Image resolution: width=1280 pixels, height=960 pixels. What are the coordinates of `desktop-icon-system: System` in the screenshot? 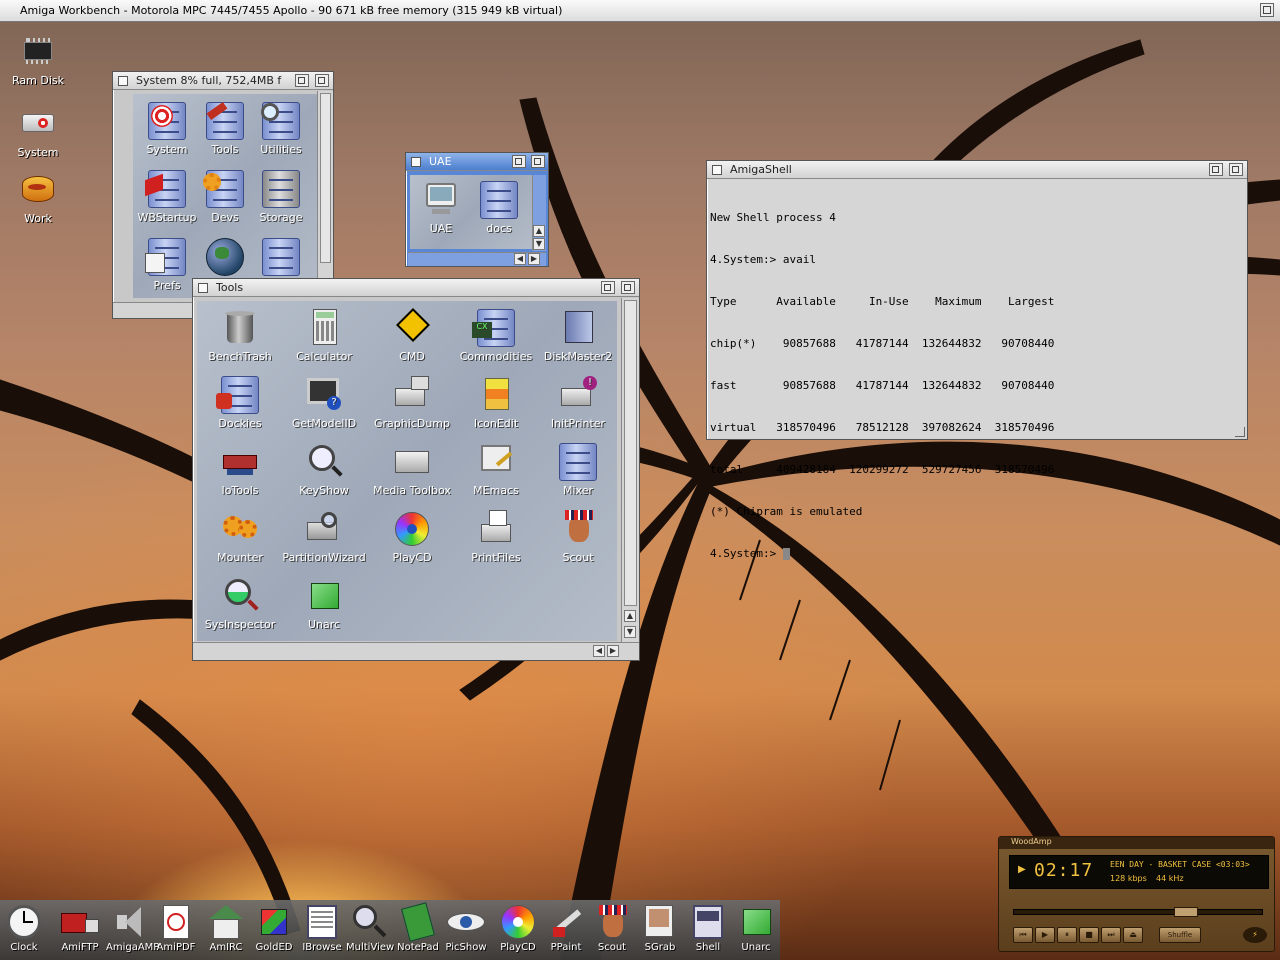 It's located at (38, 131).